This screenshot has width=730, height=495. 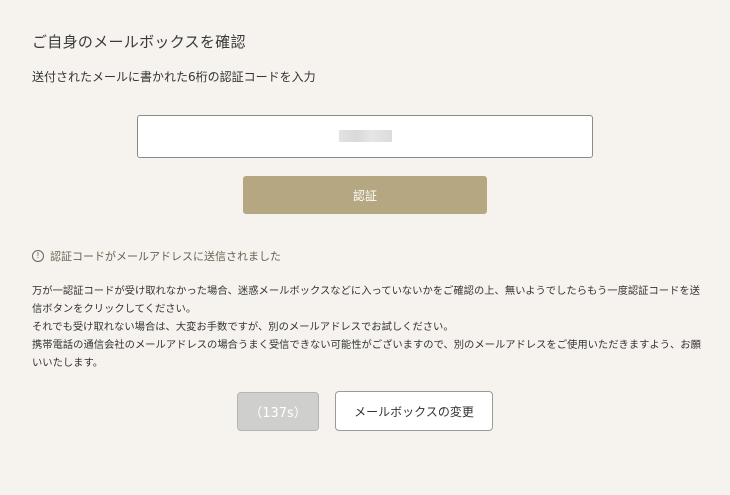 I want to click on page-subtitle: 送付されたメールに書かれた6桁の認証コードを入力, so click(x=174, y=77).